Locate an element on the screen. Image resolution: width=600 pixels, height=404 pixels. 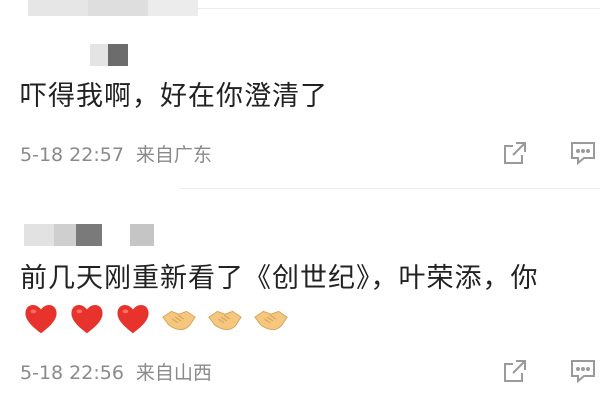
comment-1-time: 5-18 22:57 is located at coordinates (72, 155).